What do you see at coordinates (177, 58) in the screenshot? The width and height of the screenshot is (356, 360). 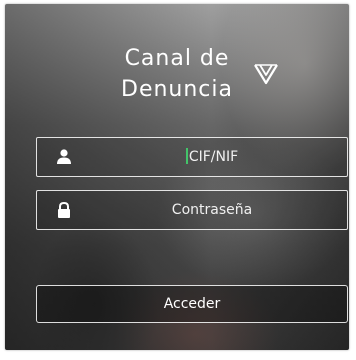 I see `app-title-line1: Canal de` at bounding box center [177, 58].